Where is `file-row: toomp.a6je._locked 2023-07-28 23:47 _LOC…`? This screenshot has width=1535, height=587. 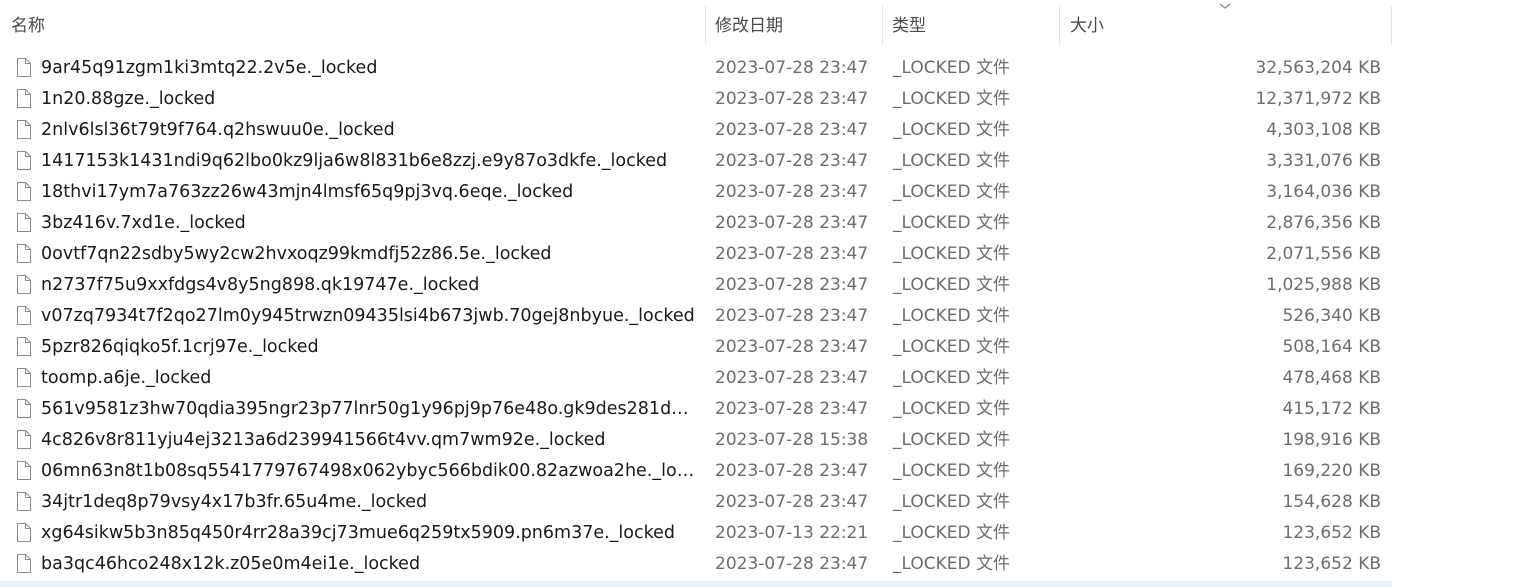
file-row: toomp.a6je._locked 2023-07-28 23:47 _LOC… is located at coordinates (696, 378).